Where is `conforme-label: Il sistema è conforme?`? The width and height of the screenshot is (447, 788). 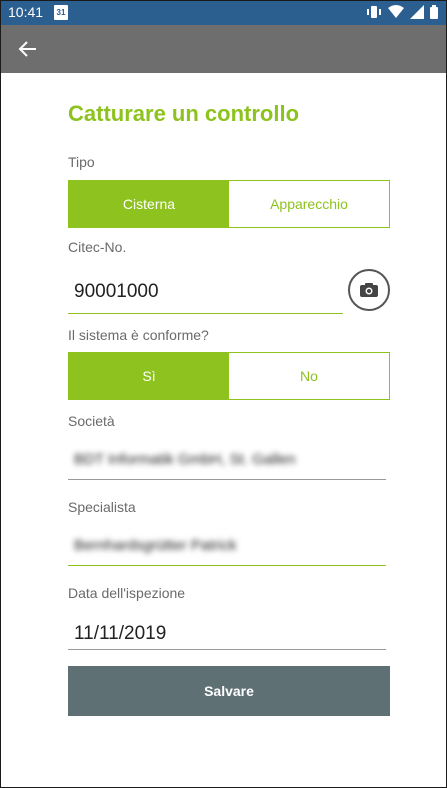
conforme-label: Il sistema è conforme? is located at coordinates (138, 335).